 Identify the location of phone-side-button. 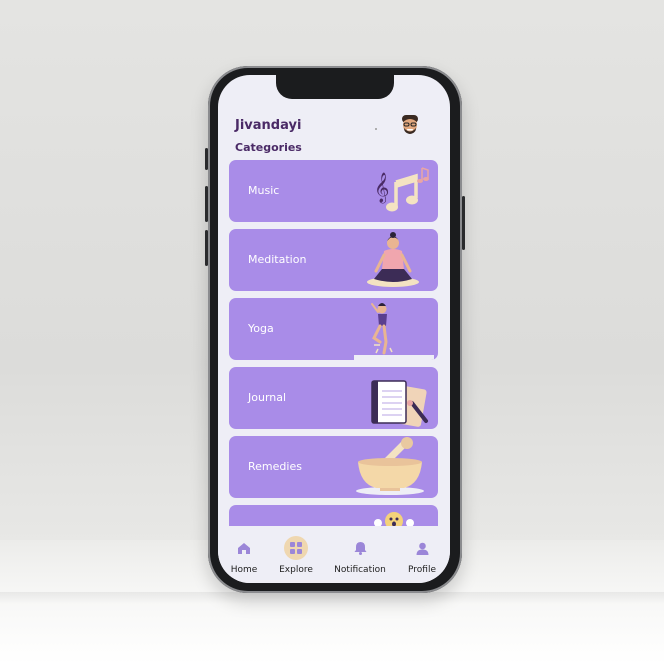
(206, 159).